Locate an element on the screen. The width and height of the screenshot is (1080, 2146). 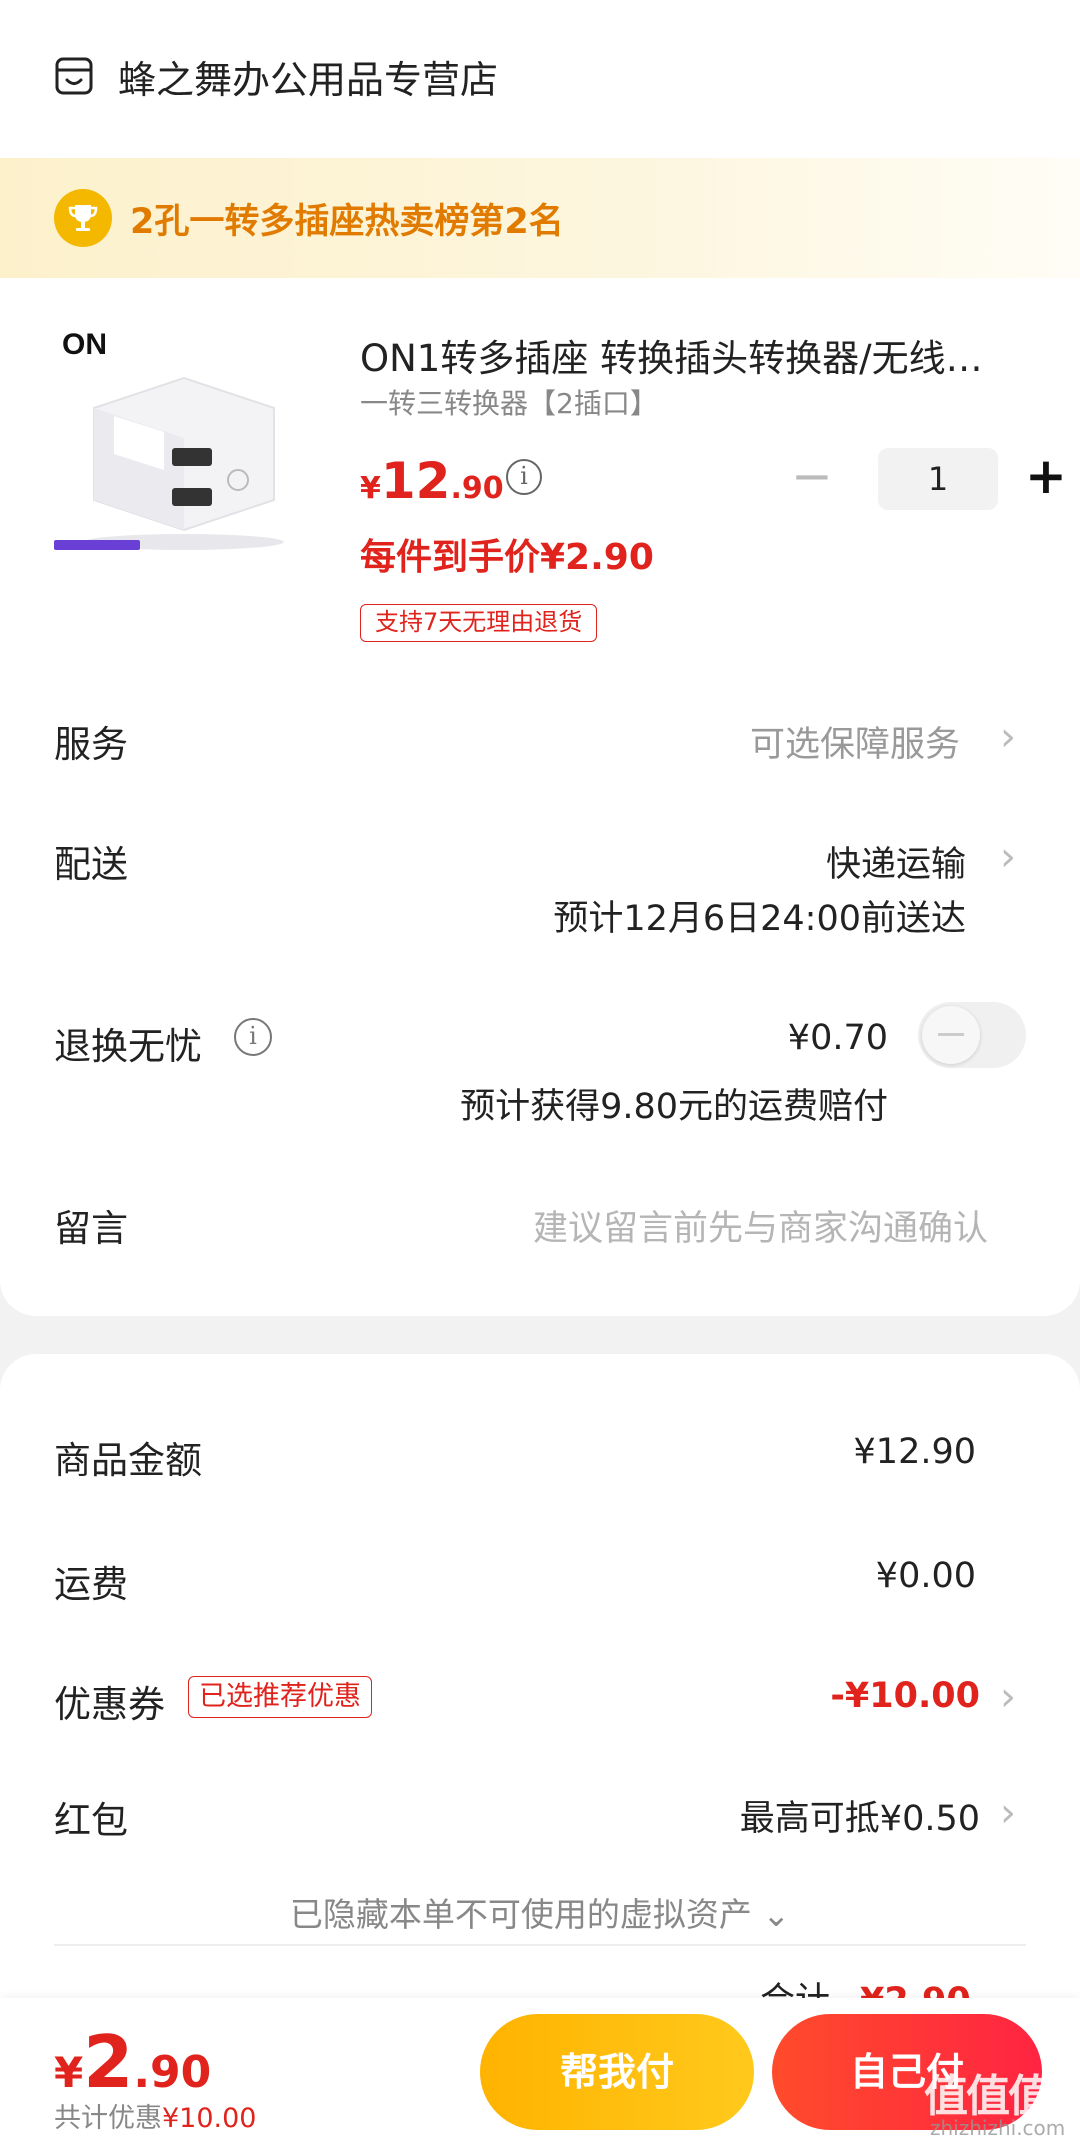
return-worry-note: 预计获得9.80元的运费赔付 is located at coordinates (674, 1107).